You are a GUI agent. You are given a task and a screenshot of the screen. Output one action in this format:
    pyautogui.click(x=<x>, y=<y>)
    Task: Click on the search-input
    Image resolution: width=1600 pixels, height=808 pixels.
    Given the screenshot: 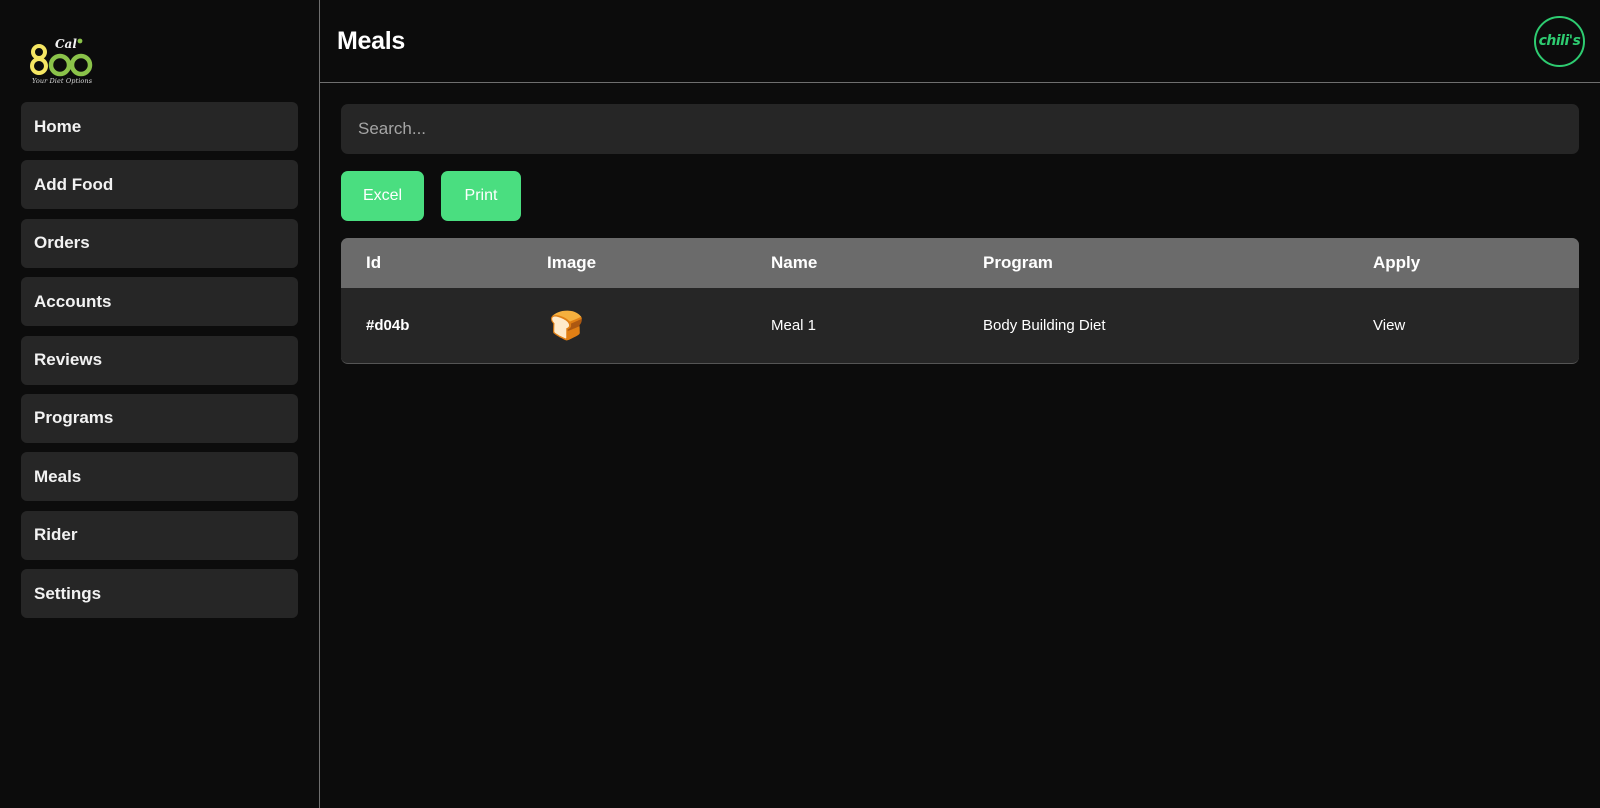 What is the action you would take?
    pyautogui.click(x=960, y=129)
    